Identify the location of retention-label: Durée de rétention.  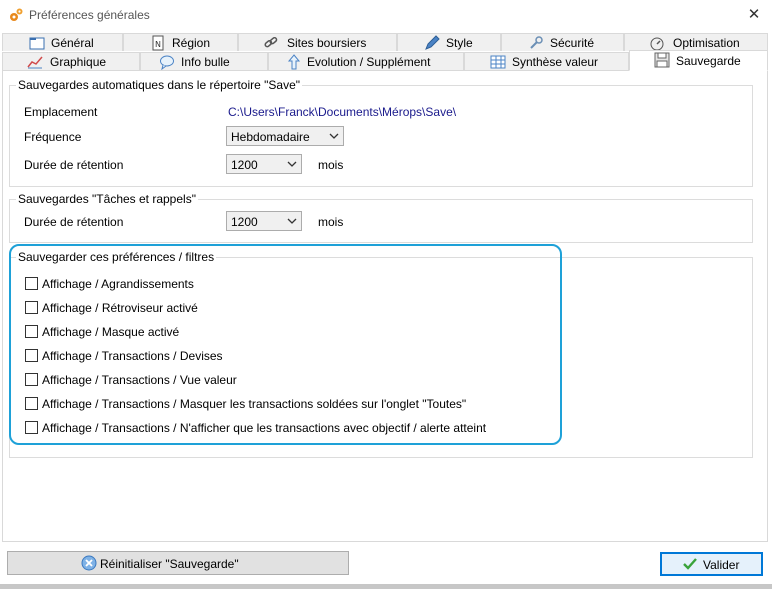
(74, 165).